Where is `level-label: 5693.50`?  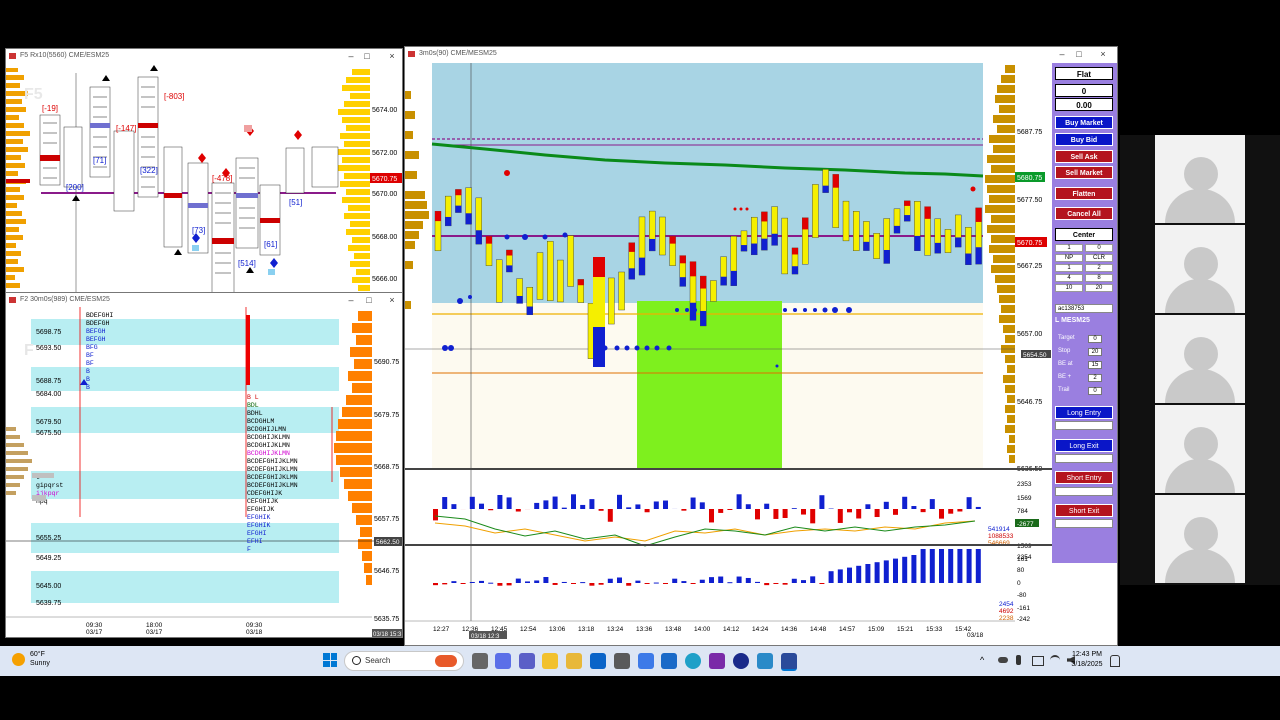 level-label: 5693.50 is located at coordinates (48, 348).